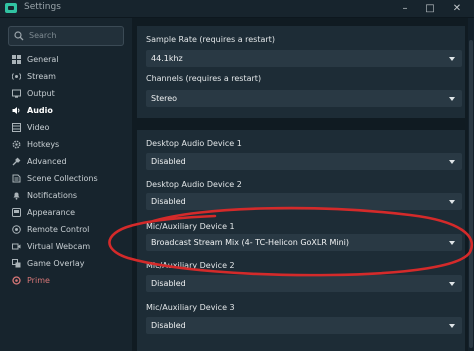  What do you see at coordinates (66, 59) in the screenshot?
I see `sidebar-item-general: General` at bounding box center [66, 59].